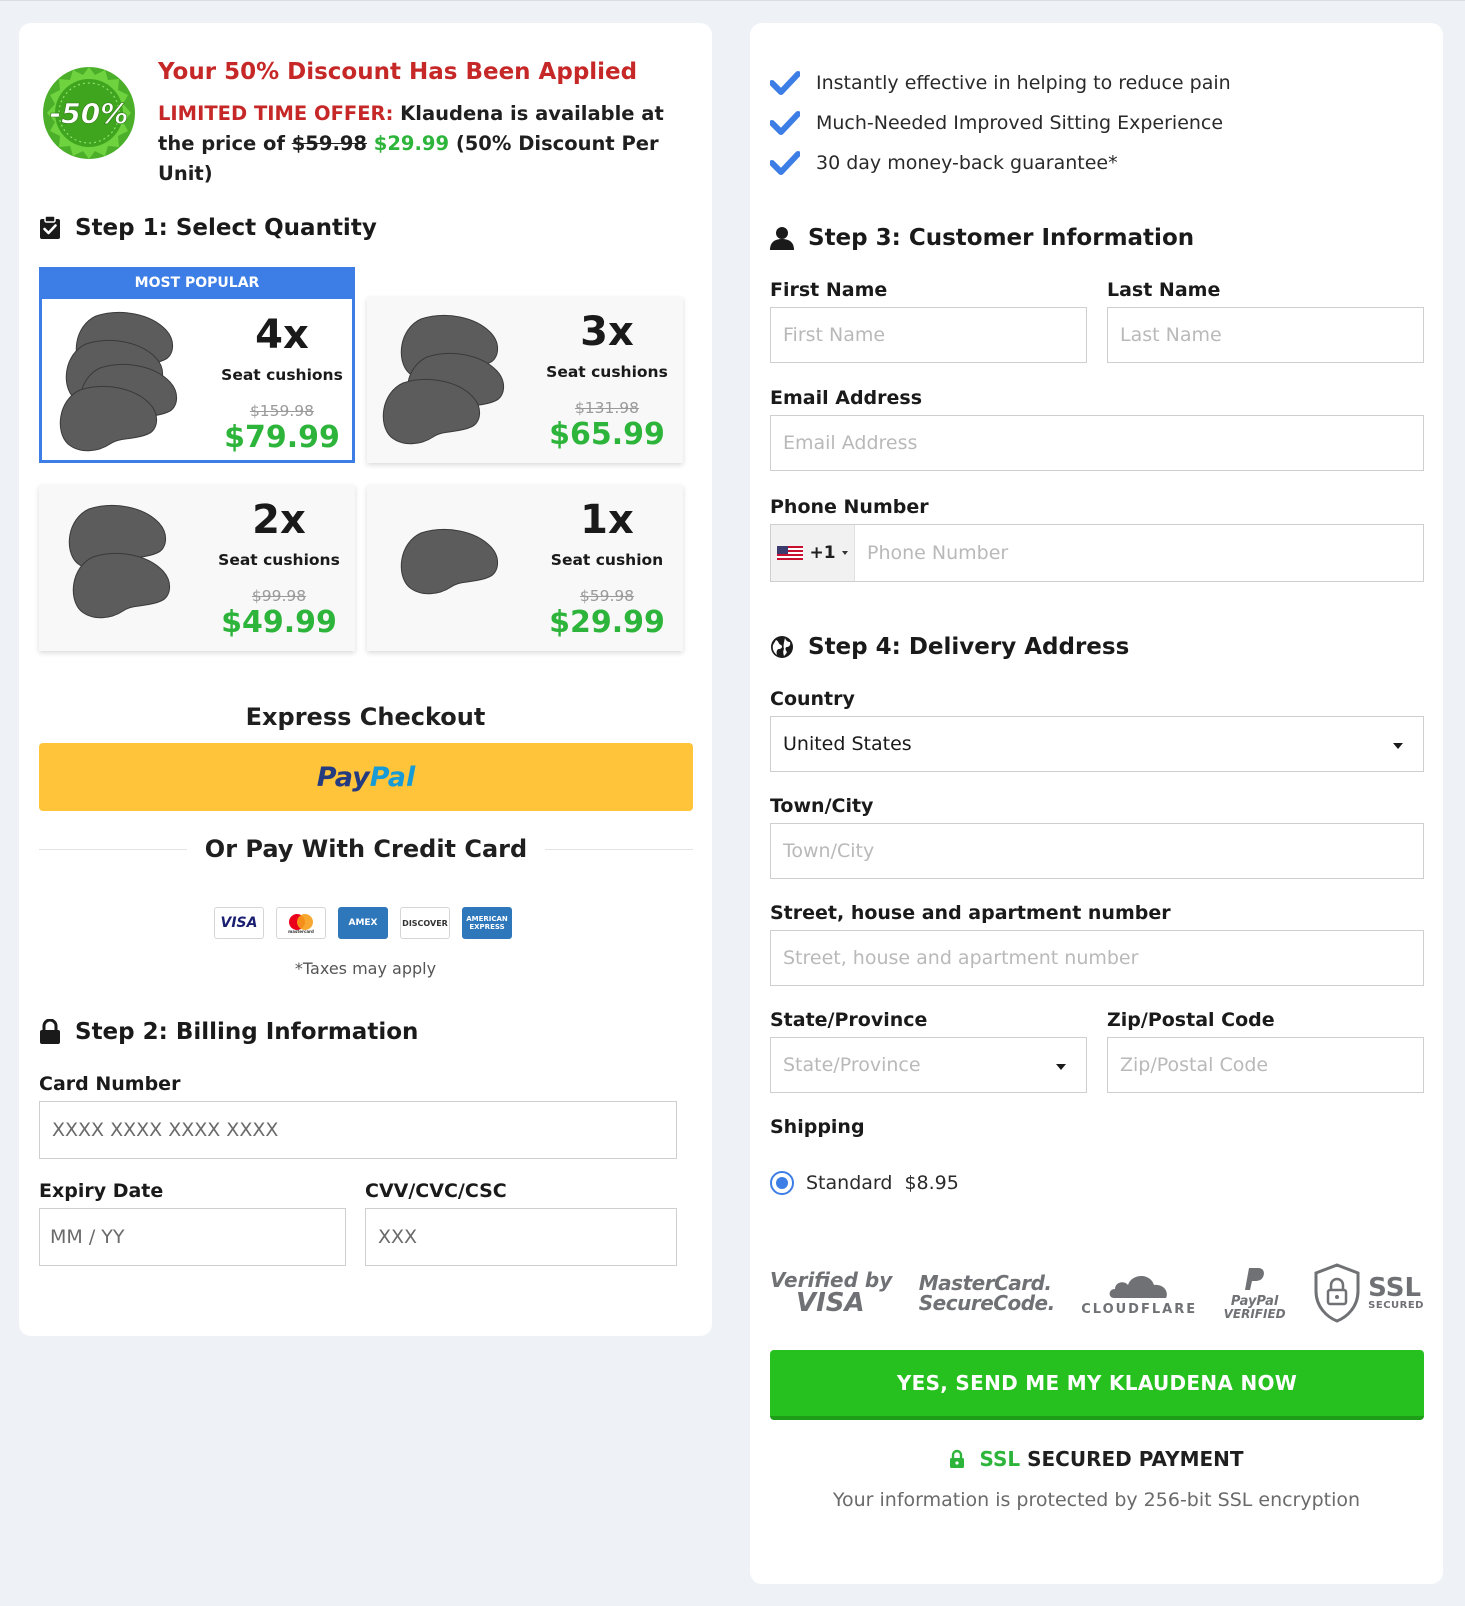  What do you see at coordinates (1132, 1459) in the screenshot?
I see `secured-payment-text: SECURED PAYMENT` at bounding box center [1132, 1459].